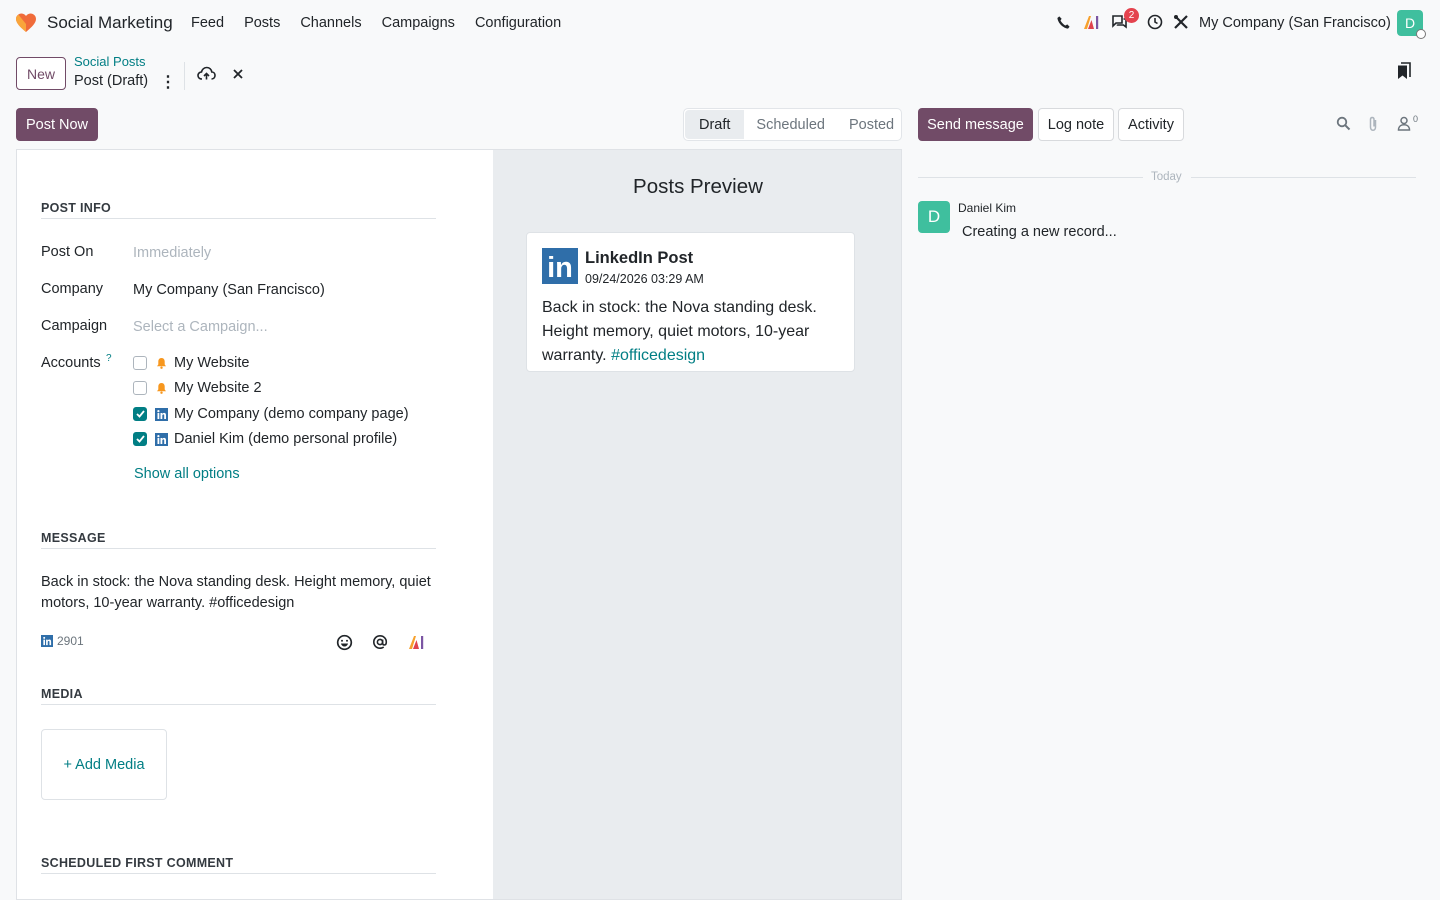  I want to click on show-all-options-link: Show all options, so click(187, 474).